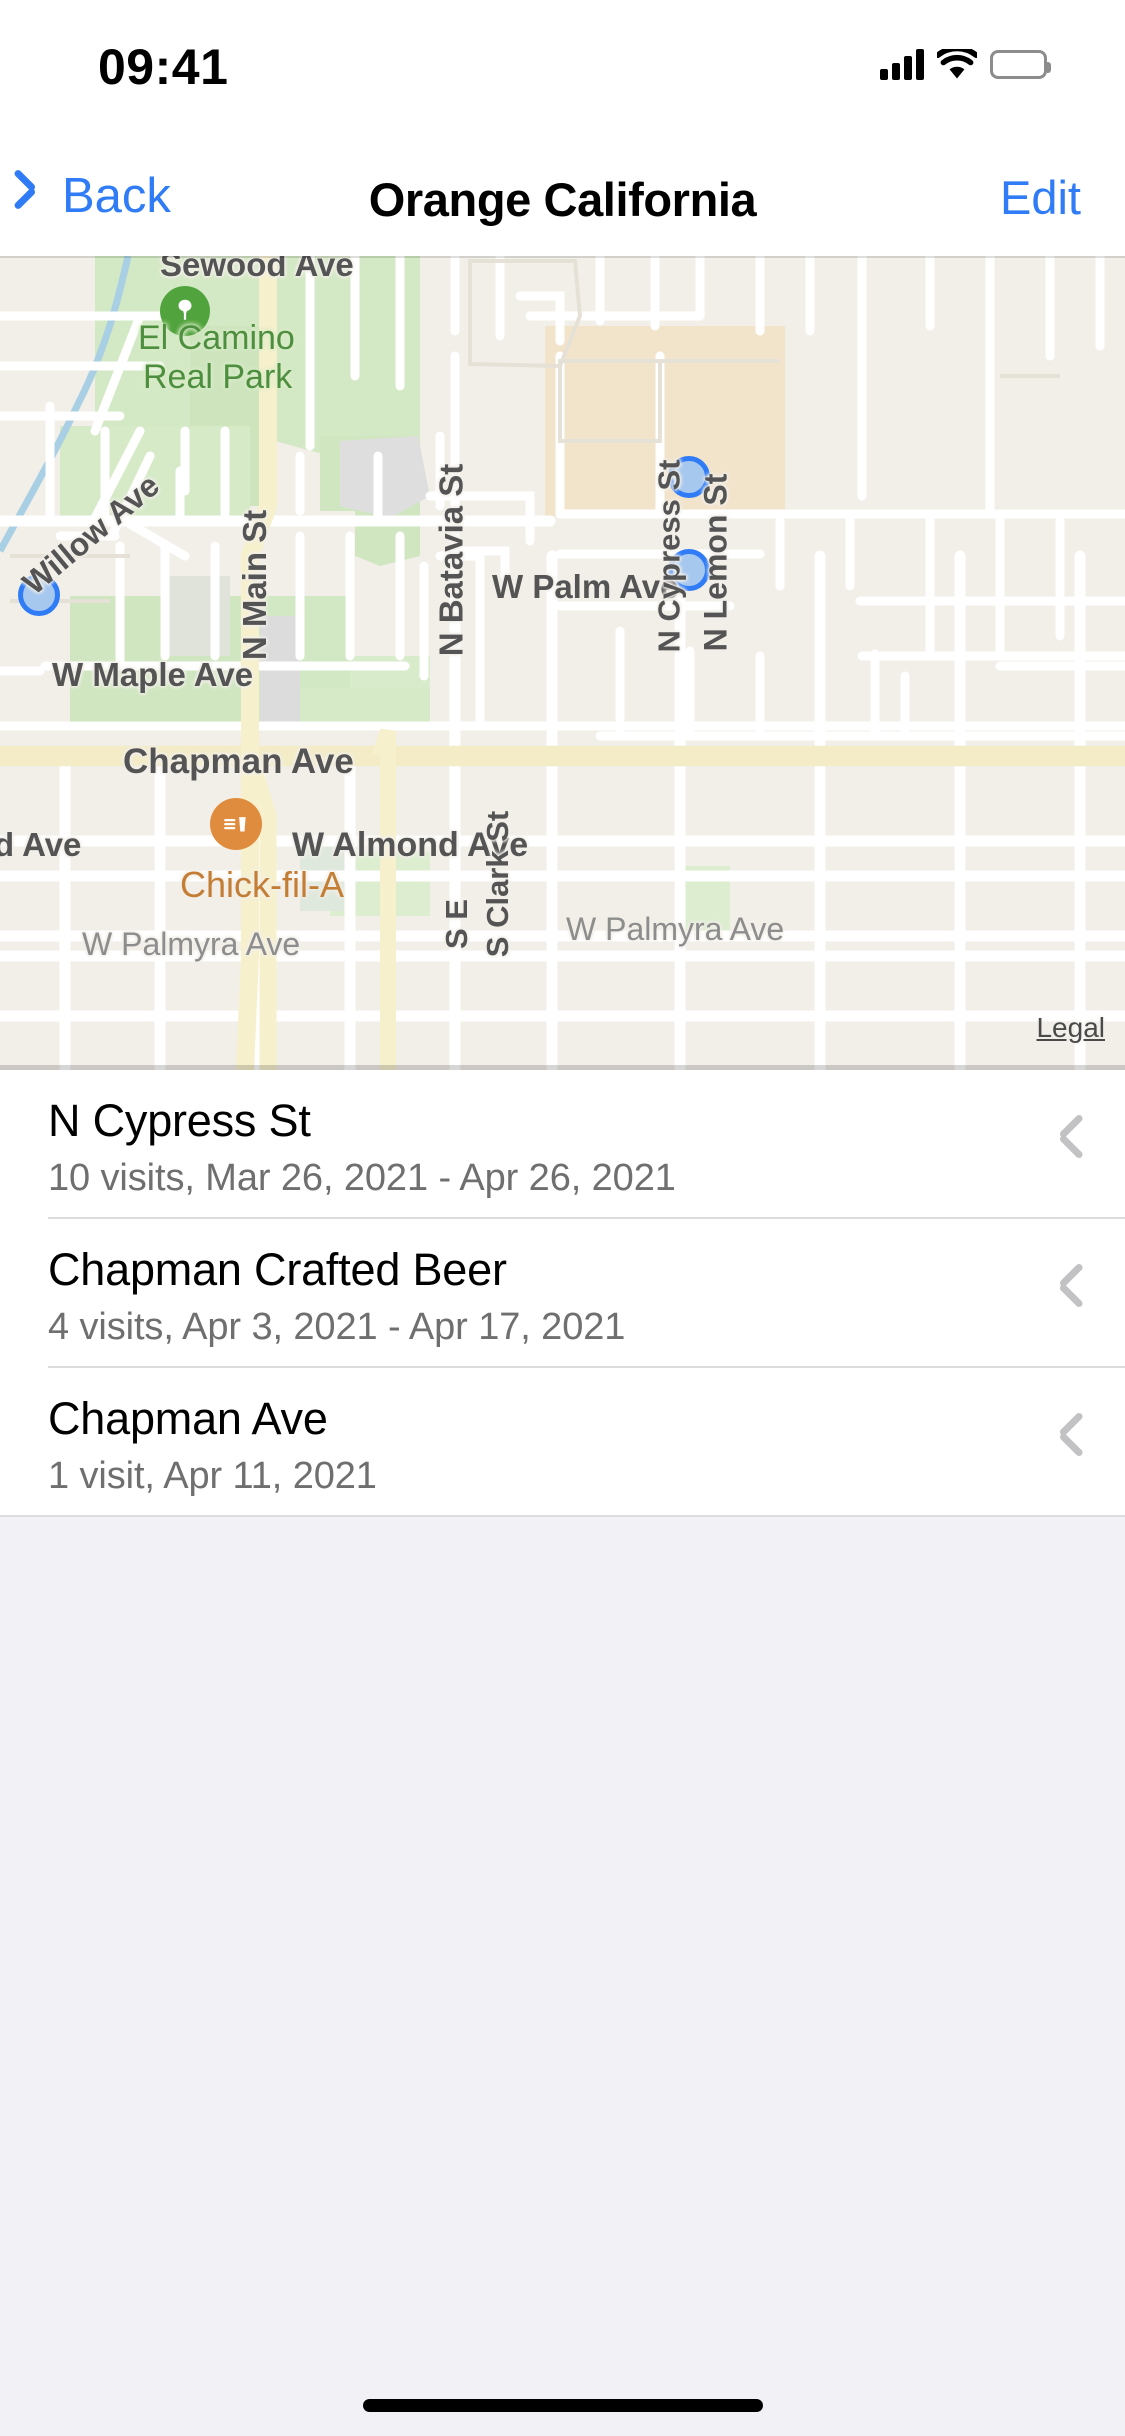 This screenshot has height=2436, width=1125. I want to click on wifi-icon, so click(957, 62).